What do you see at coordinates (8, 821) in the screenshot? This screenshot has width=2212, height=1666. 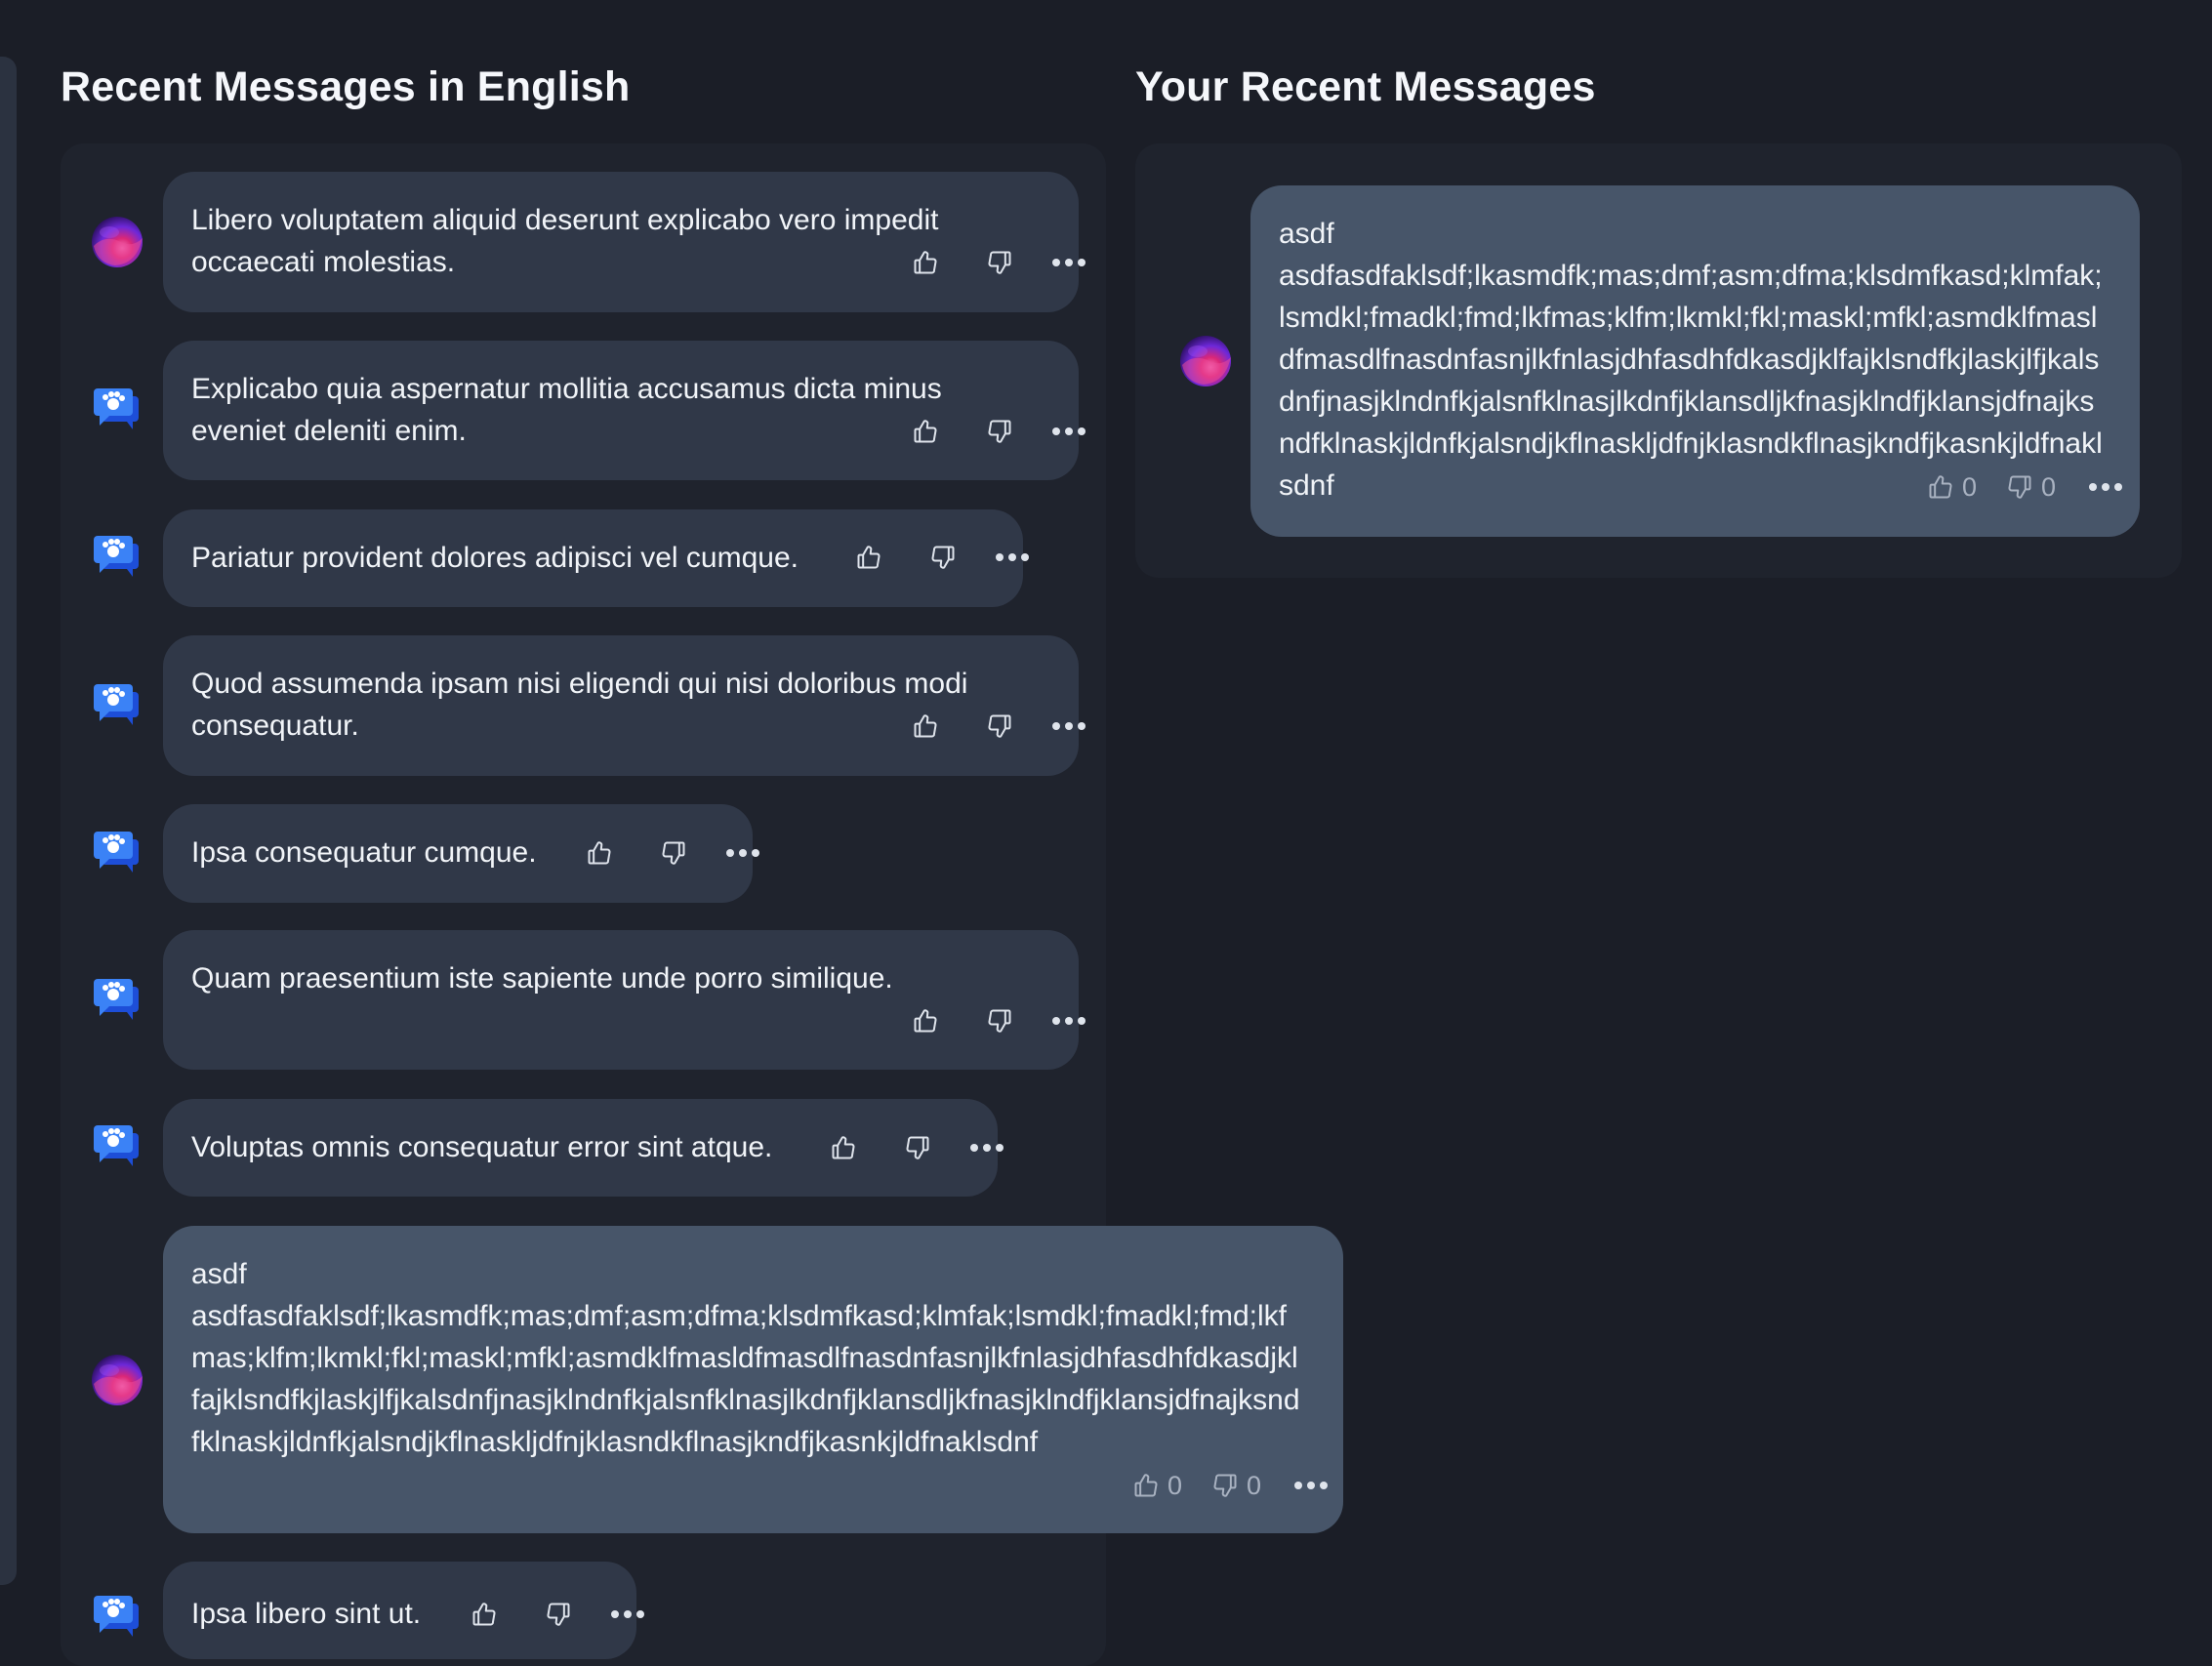 I see `left-sidebar-edge` at bounding box center [8, 821].